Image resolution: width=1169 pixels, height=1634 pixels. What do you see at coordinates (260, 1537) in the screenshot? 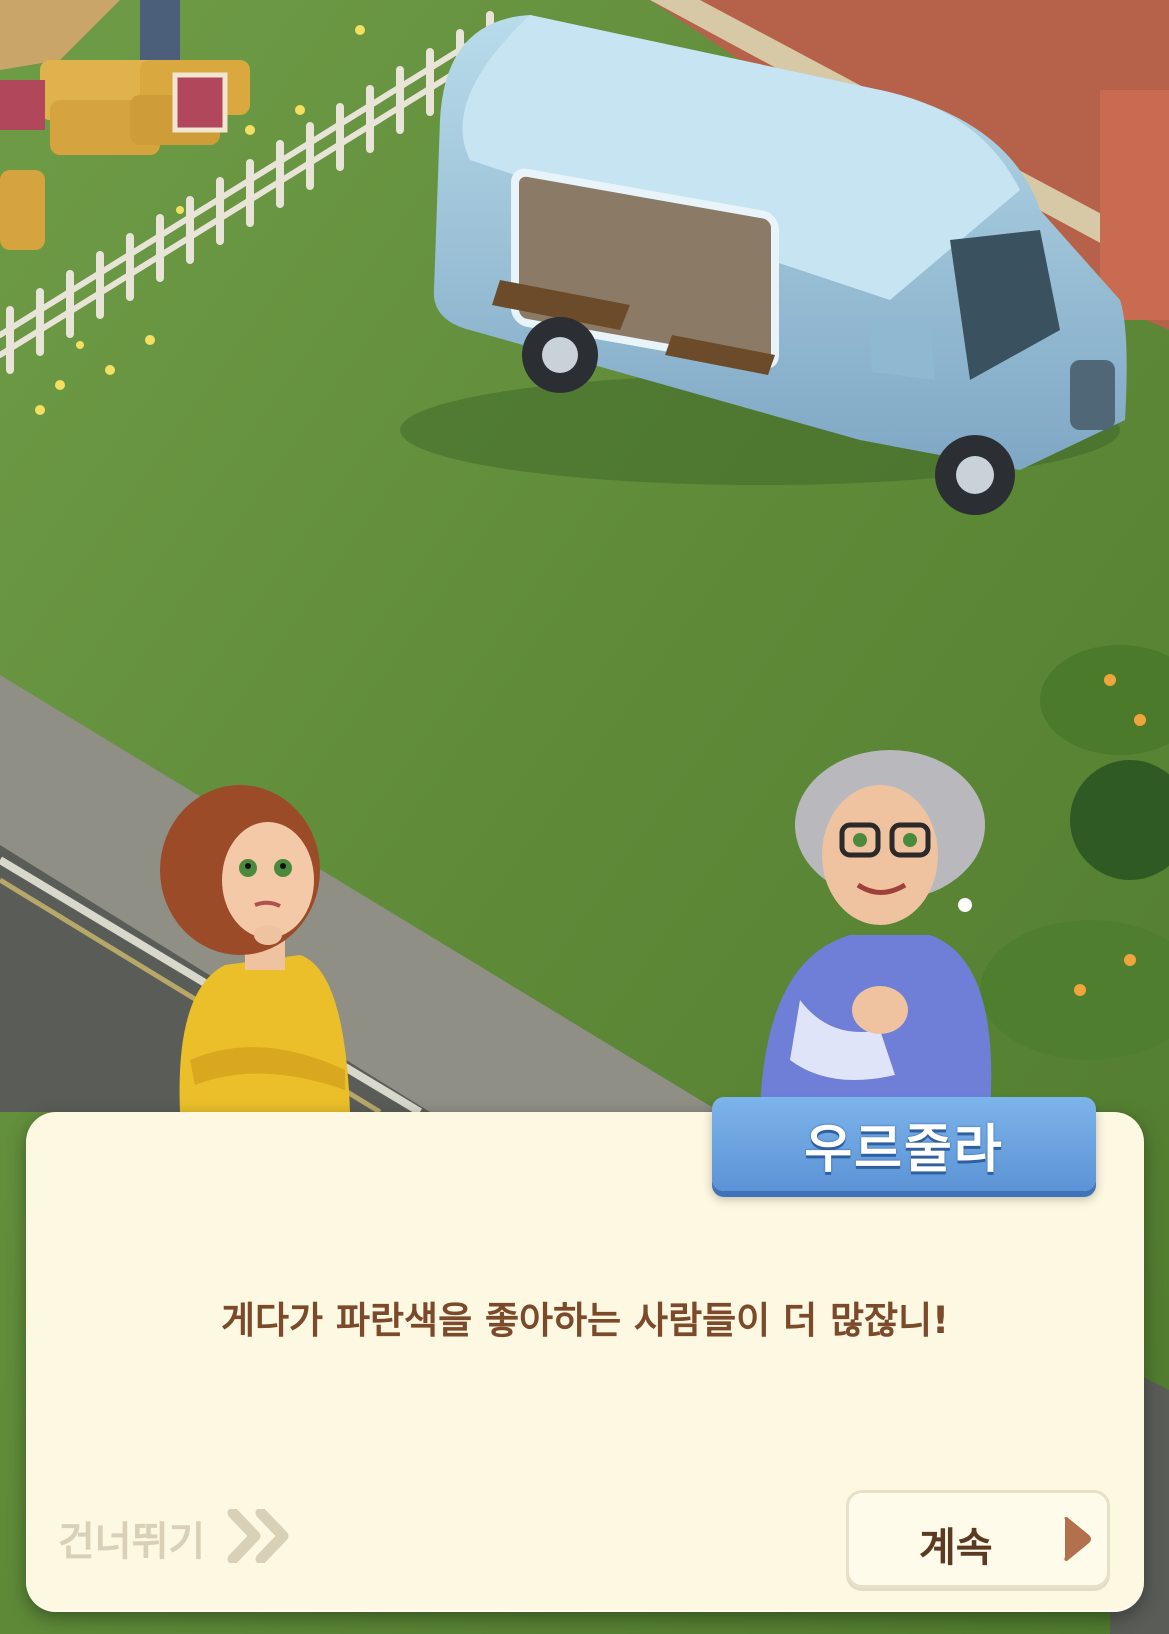
I see `double-chevron-right-icon` at bounding box center [260, 1537].